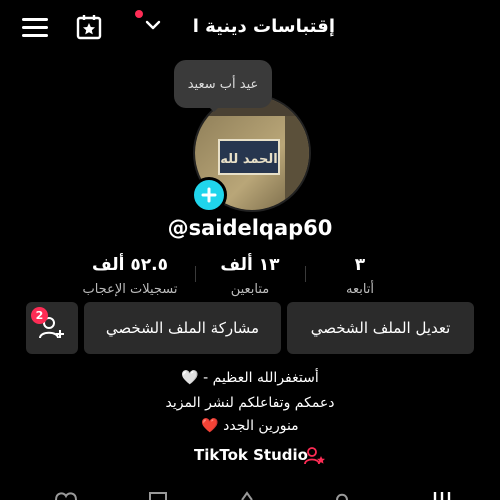  I want to click on heart-tab-icon, so click(66, 495).